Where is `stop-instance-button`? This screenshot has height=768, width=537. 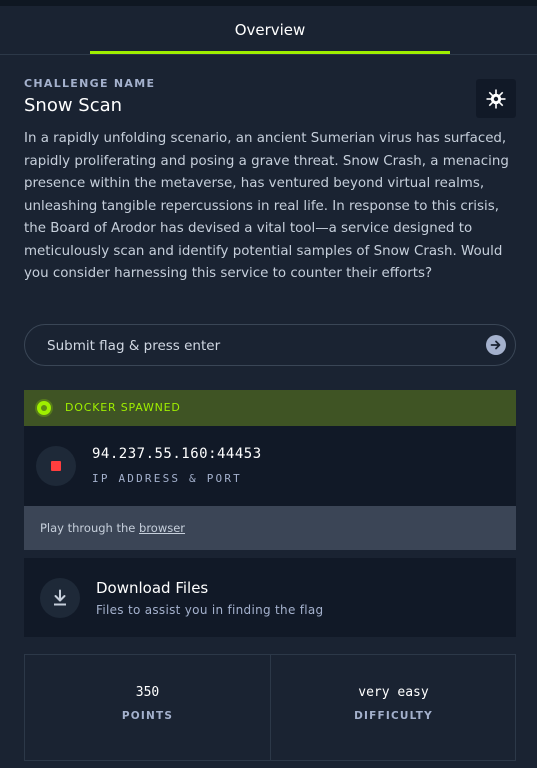 stop-instance-button is located at coordinates (56, 466).